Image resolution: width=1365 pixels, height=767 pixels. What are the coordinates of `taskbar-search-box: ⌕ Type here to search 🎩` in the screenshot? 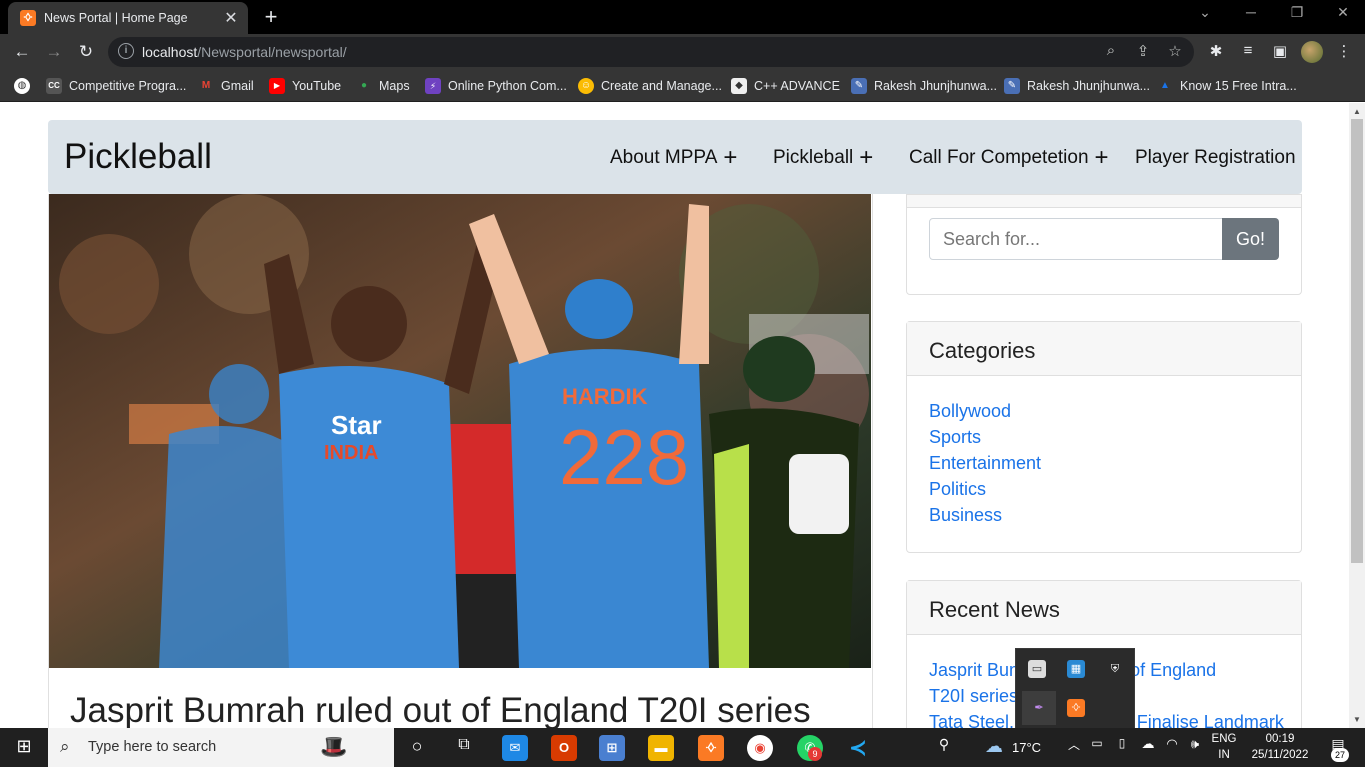 It's located at (221, 747).